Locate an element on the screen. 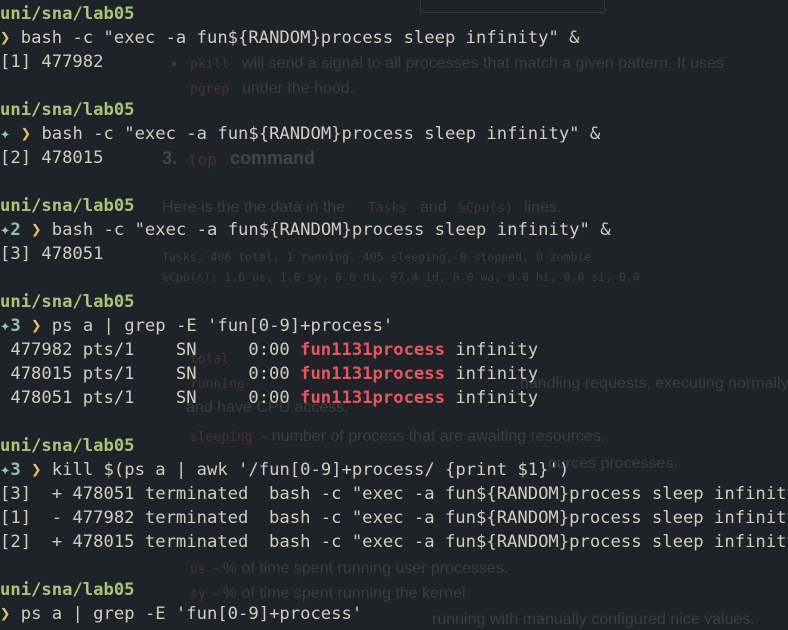 Image resolution: width=788 pixels, height=630 pixels. bg-text: and is located at coordinates (433, 207).